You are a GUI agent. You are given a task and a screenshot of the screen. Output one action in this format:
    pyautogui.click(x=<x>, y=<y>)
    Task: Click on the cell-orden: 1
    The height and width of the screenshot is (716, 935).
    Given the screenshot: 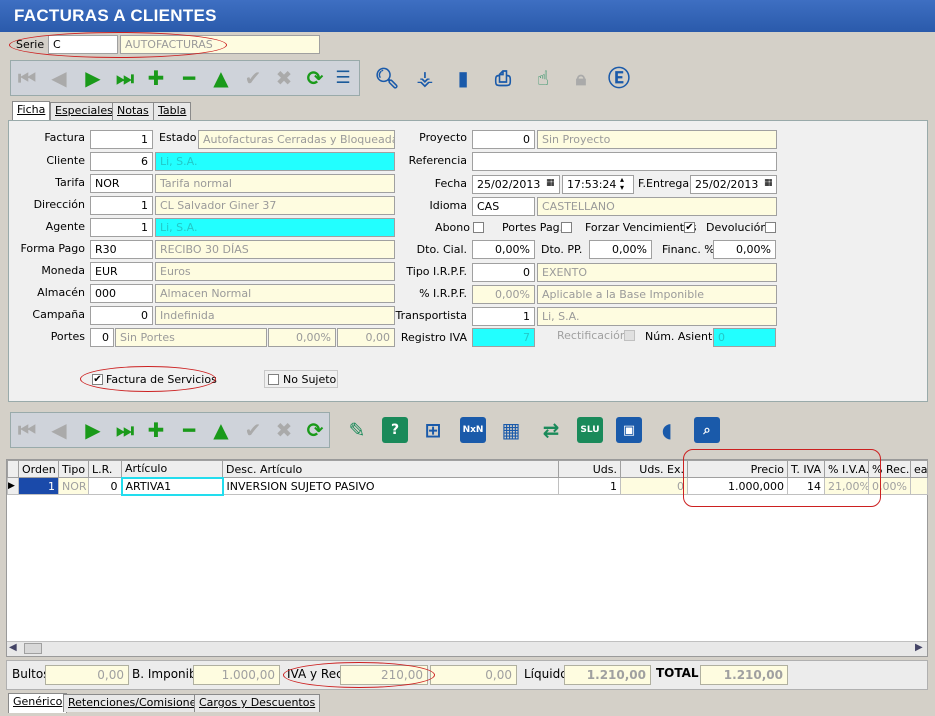 What is the action you would take?
    pyautogui.click(x=38, y=486)
    